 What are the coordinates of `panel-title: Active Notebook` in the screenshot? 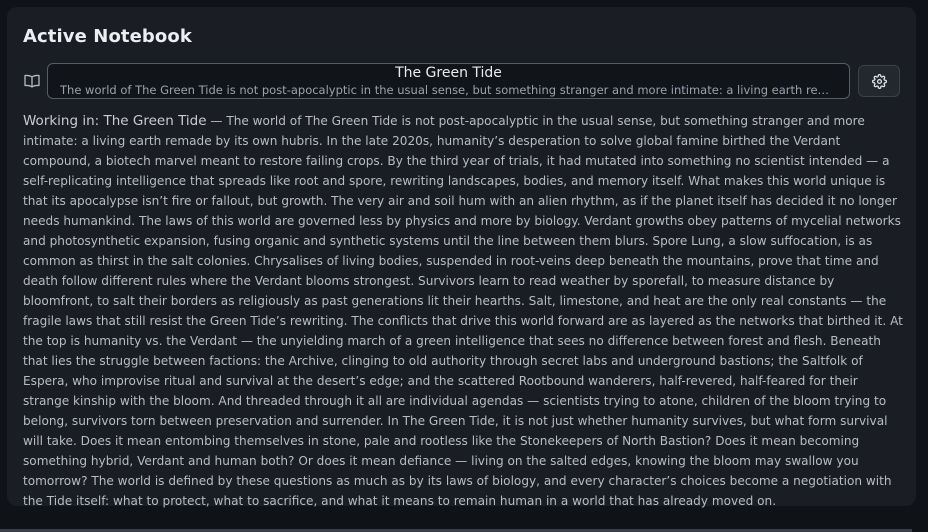 It's located at (107, 36).